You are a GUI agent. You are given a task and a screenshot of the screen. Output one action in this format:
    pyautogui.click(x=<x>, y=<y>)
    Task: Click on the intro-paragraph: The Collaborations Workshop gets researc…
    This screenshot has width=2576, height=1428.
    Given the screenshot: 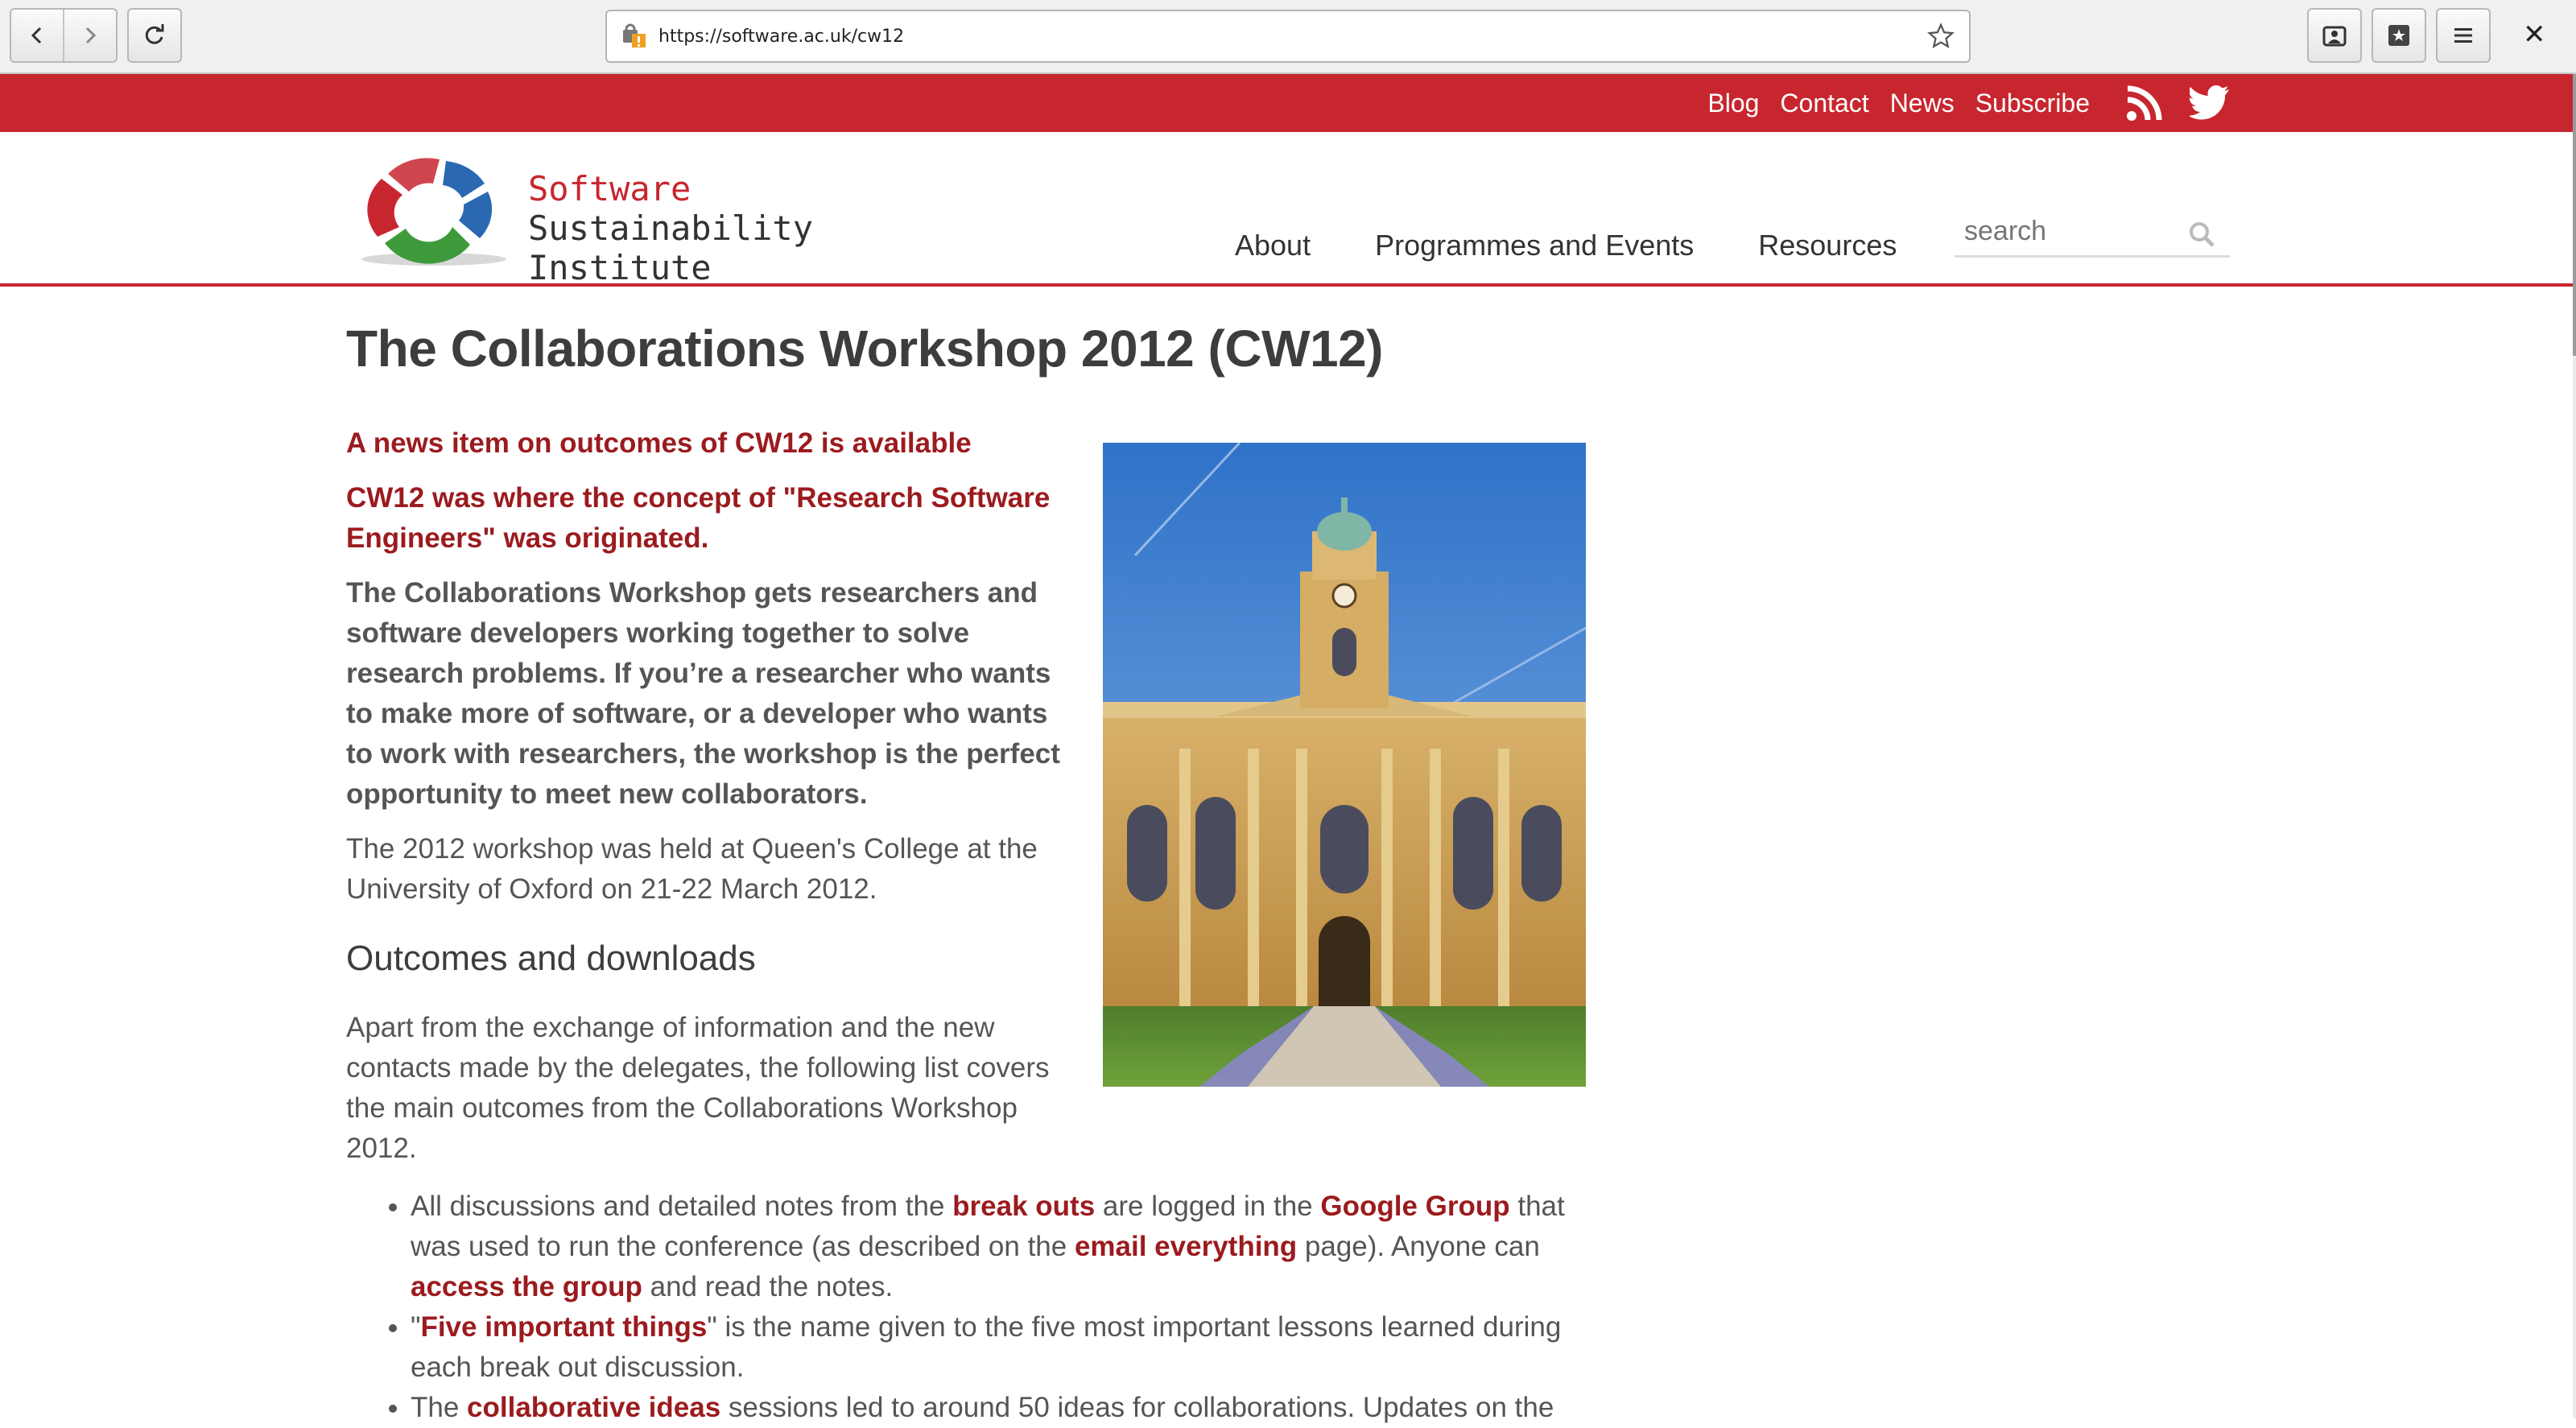 What is the action you would take?
    pyautogui.click(x=703, y=693)
    